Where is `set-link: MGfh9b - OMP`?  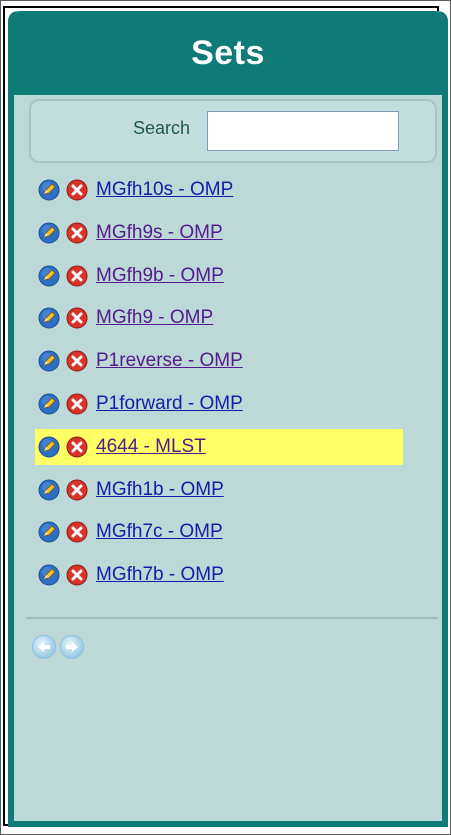 set-link: MGfh9b - OMP is located at coordinates (160, 276).